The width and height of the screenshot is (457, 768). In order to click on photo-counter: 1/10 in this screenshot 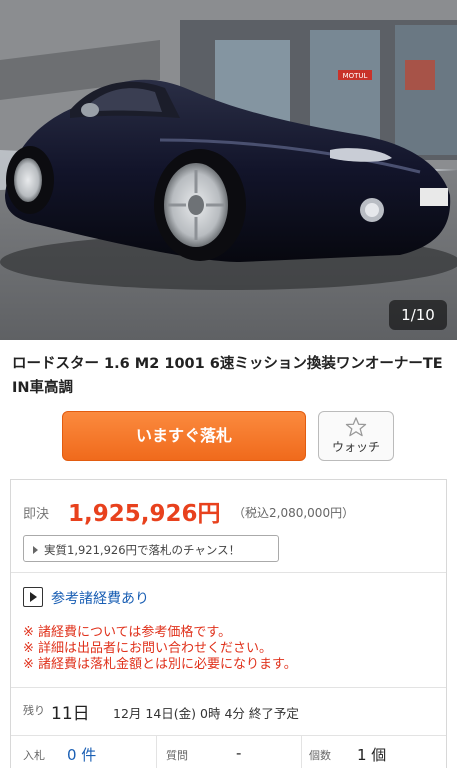, I will do `click(418, 315)`.